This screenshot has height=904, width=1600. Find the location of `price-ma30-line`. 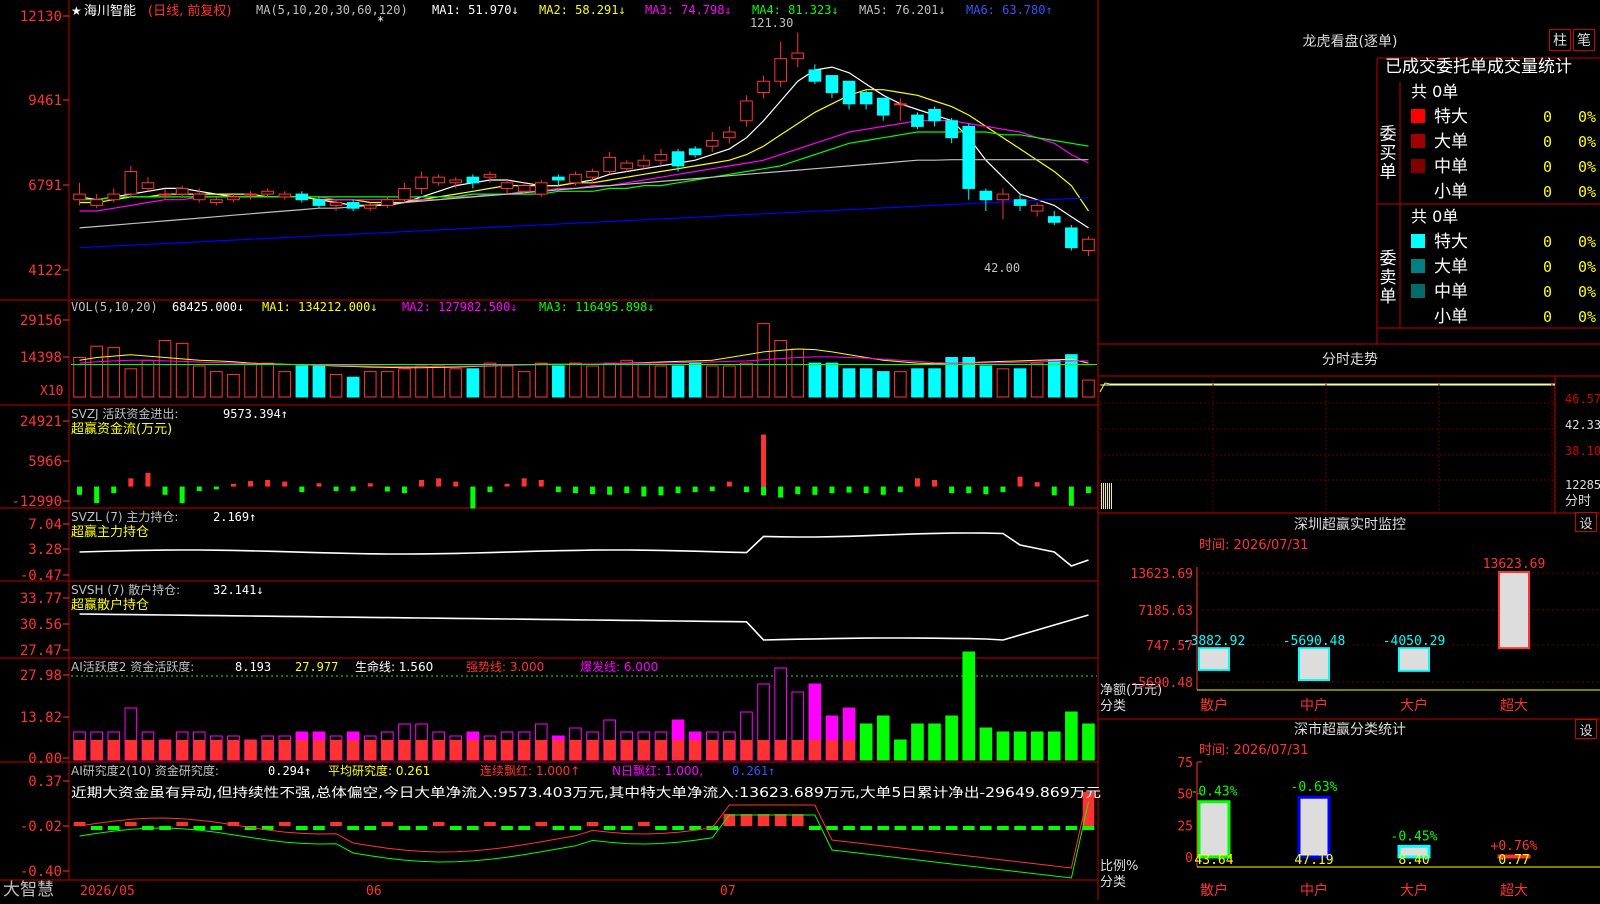

price-ma30-line is located at coordinates (584, 166).